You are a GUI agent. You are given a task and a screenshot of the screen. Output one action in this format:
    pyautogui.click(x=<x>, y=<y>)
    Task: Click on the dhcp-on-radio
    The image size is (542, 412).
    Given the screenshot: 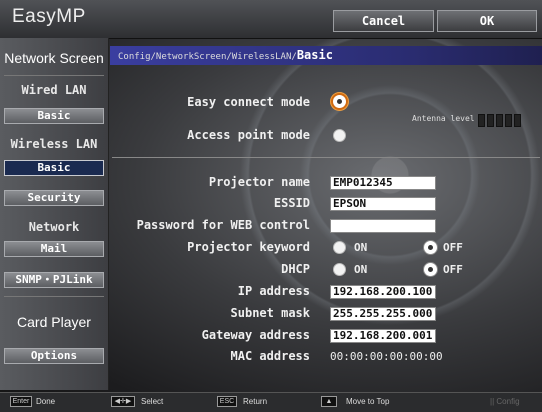 What is the action you would take?
    pyautogui.click(x=339, y=269)
    